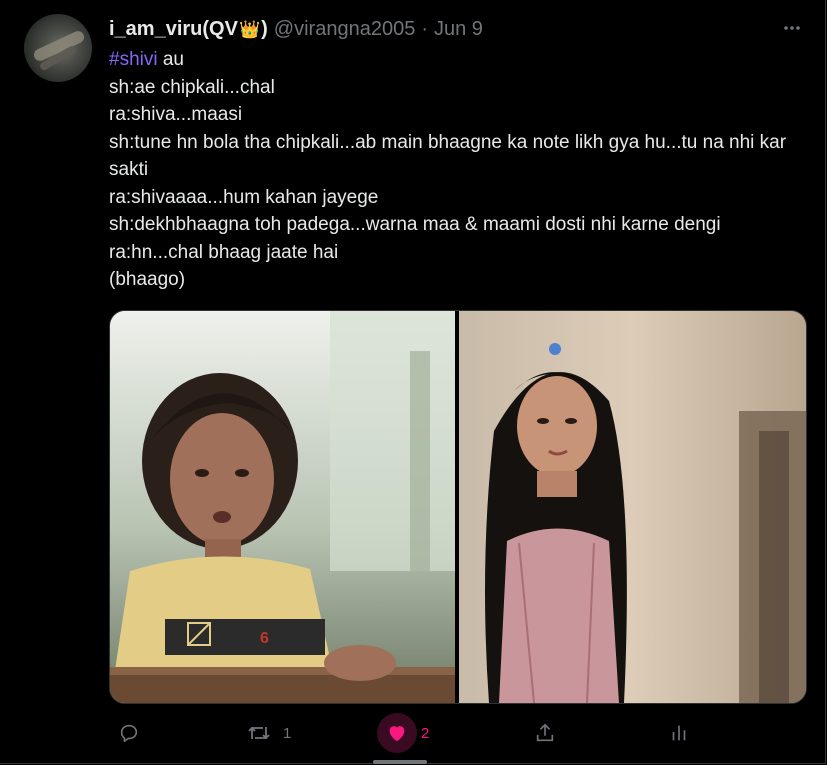 This screenshot has height=765, width=827. I want to click on like-count: 2, so click(425, 733).